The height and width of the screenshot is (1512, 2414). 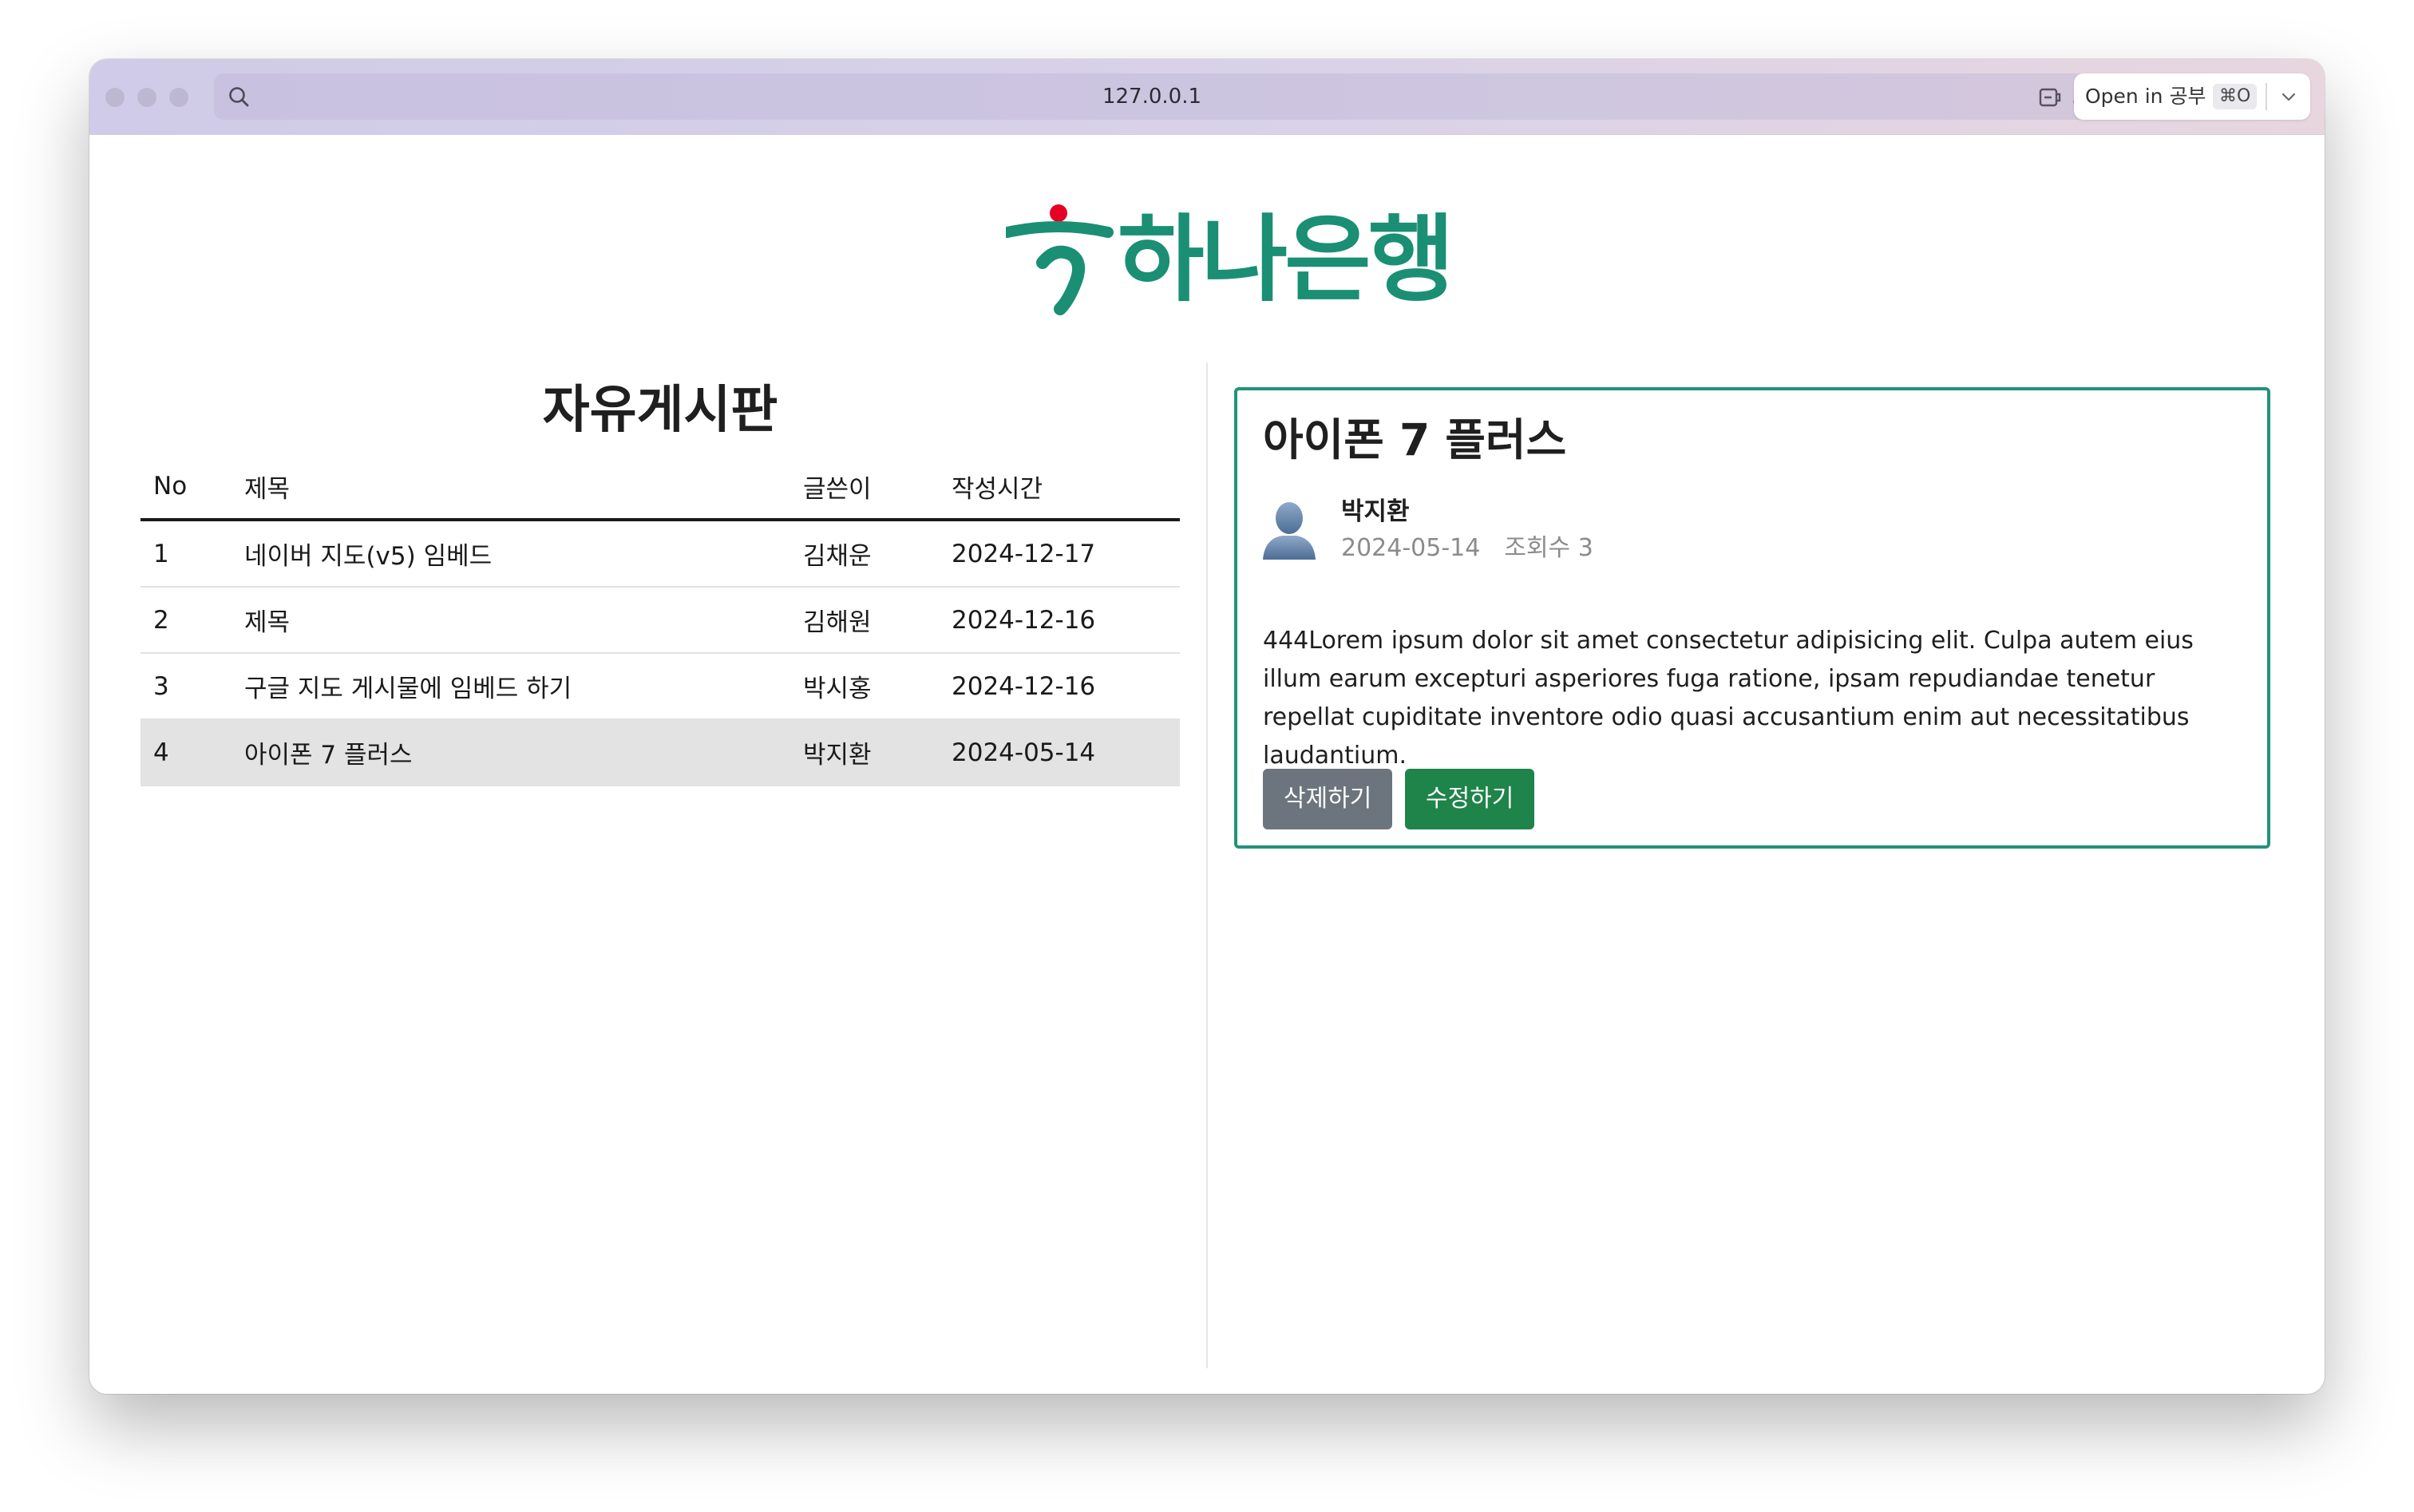 I want to click on post-title: 아이폰 7 플러스, so click(x=1415, y=439).